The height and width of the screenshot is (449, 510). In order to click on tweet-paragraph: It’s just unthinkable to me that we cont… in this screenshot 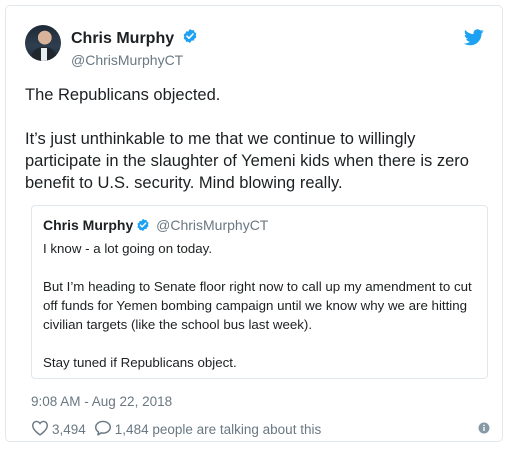, I will do `click(247, 161)`.